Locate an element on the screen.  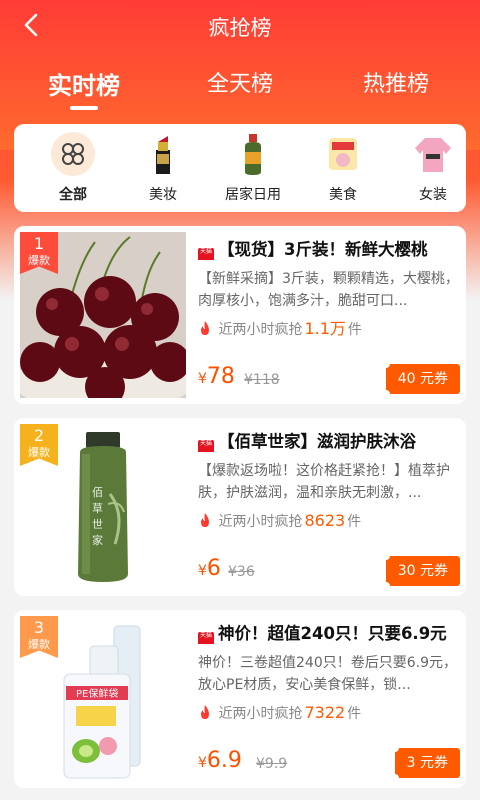
tab-realtime: 实时榜 is located at coordinates (84, 83).